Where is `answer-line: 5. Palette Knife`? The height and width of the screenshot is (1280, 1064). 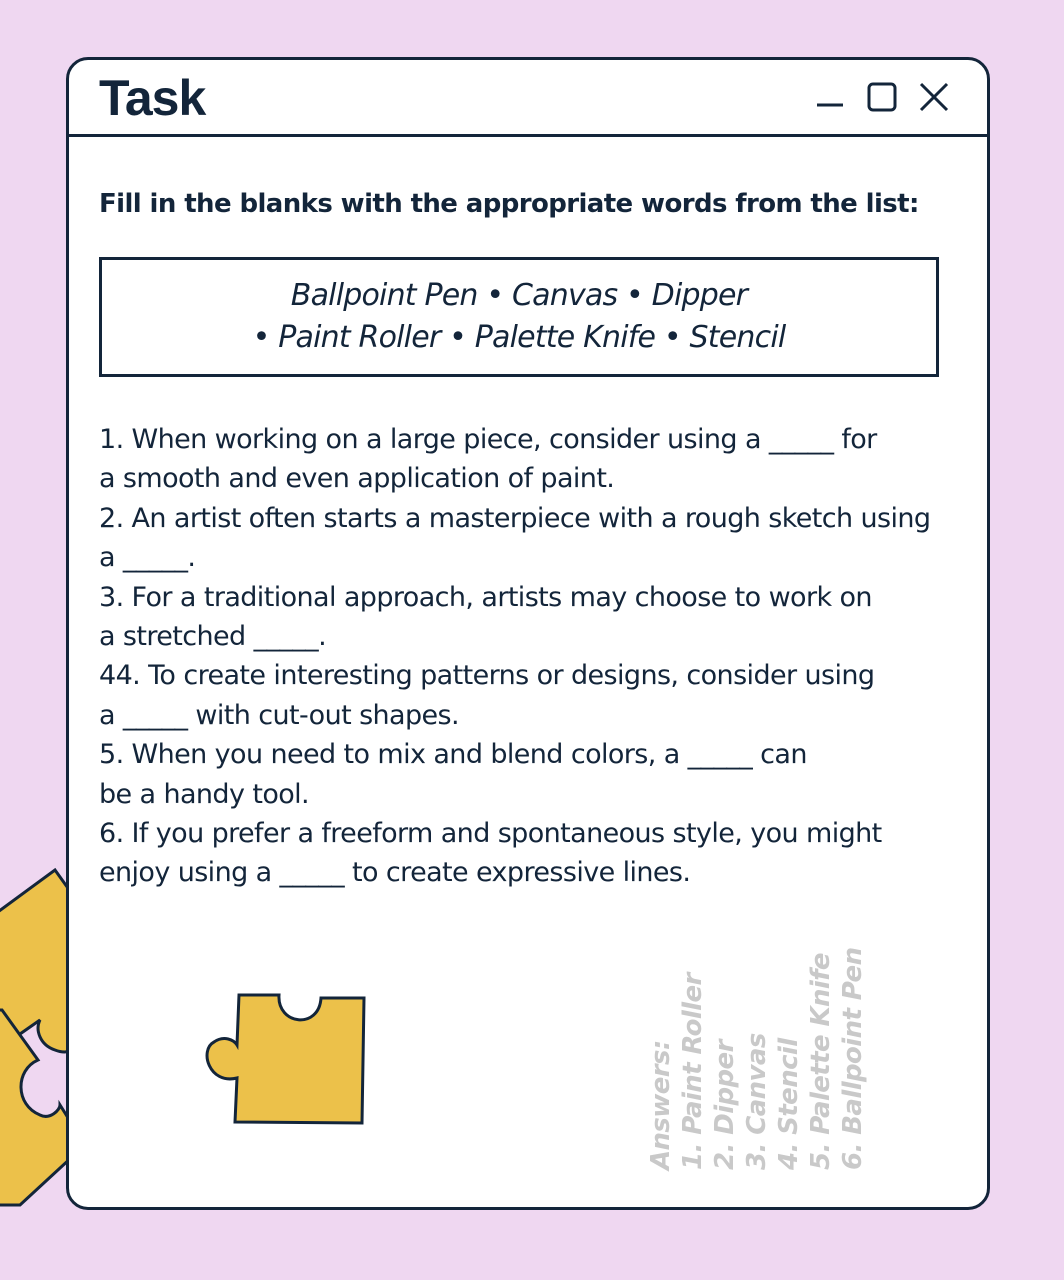
answer-line: 5. Palette Knife is located at coordinates (821, 1061).